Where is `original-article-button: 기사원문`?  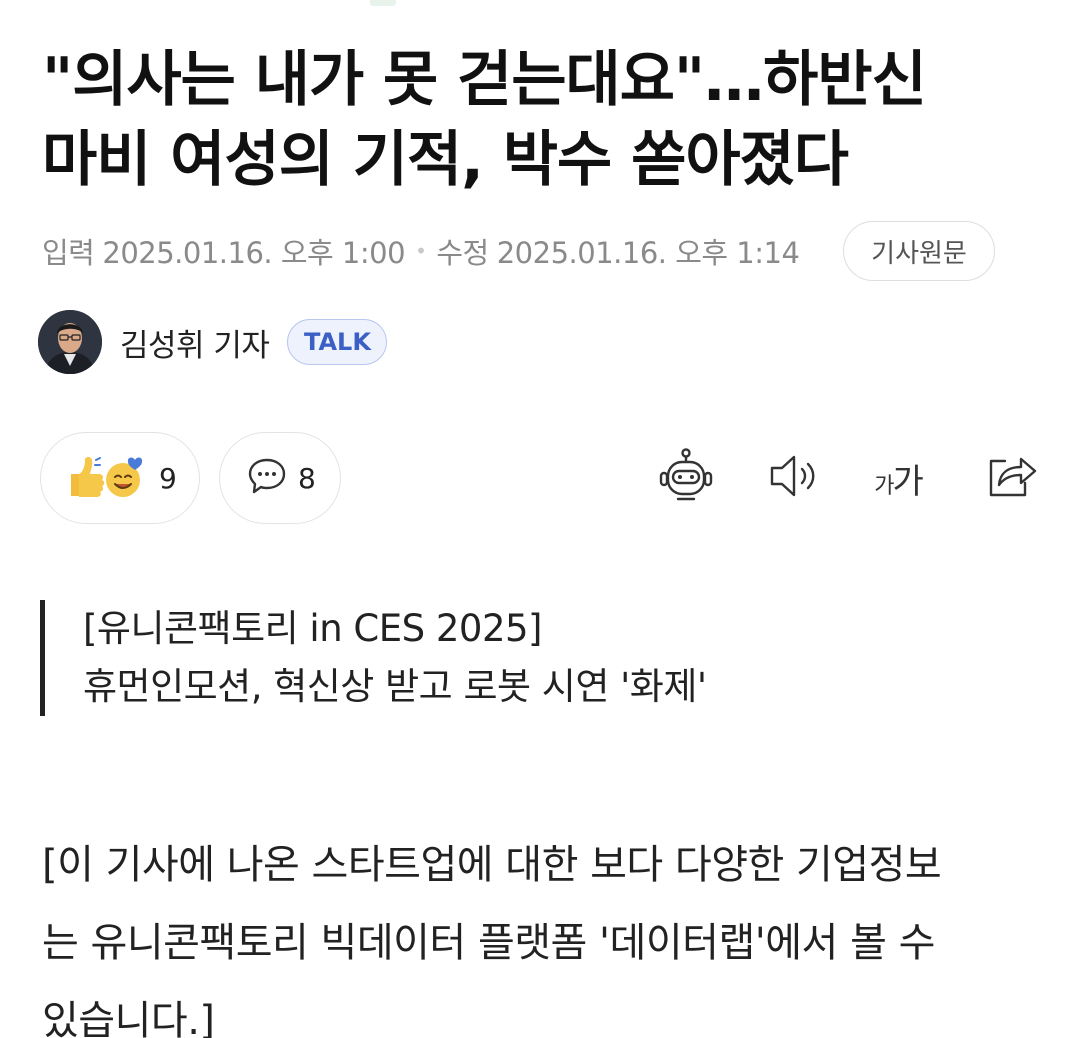
original-article-button: 기사원문 is located at coordinates (919, 251).